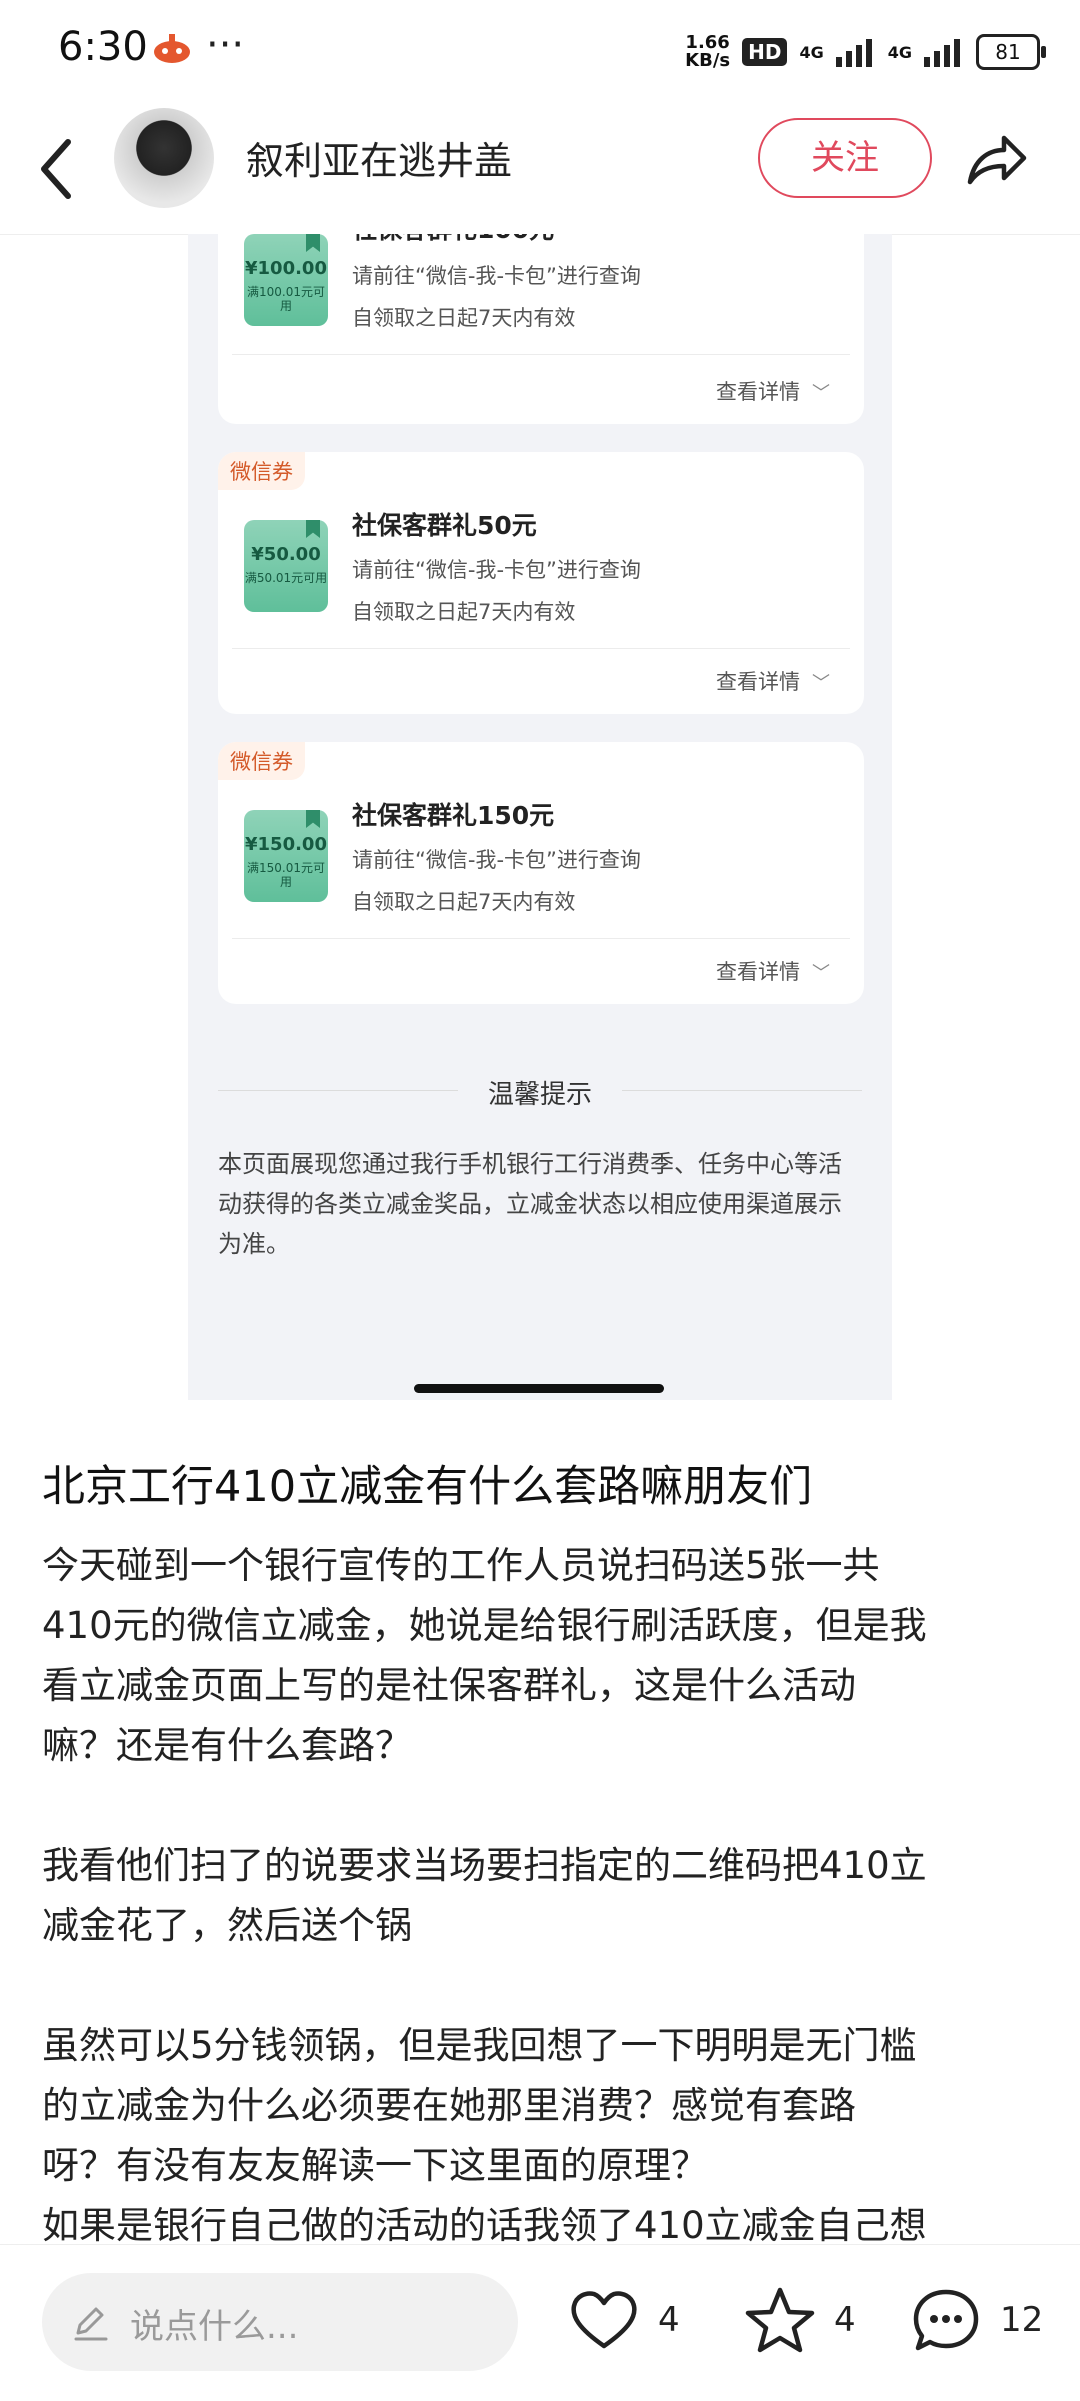 Image resolution: width=1080 pixels, height=2401 pixels. I want to click on post-title: 北京工行410立减金有什么套路嘛朋友们, so click(427, 1487).